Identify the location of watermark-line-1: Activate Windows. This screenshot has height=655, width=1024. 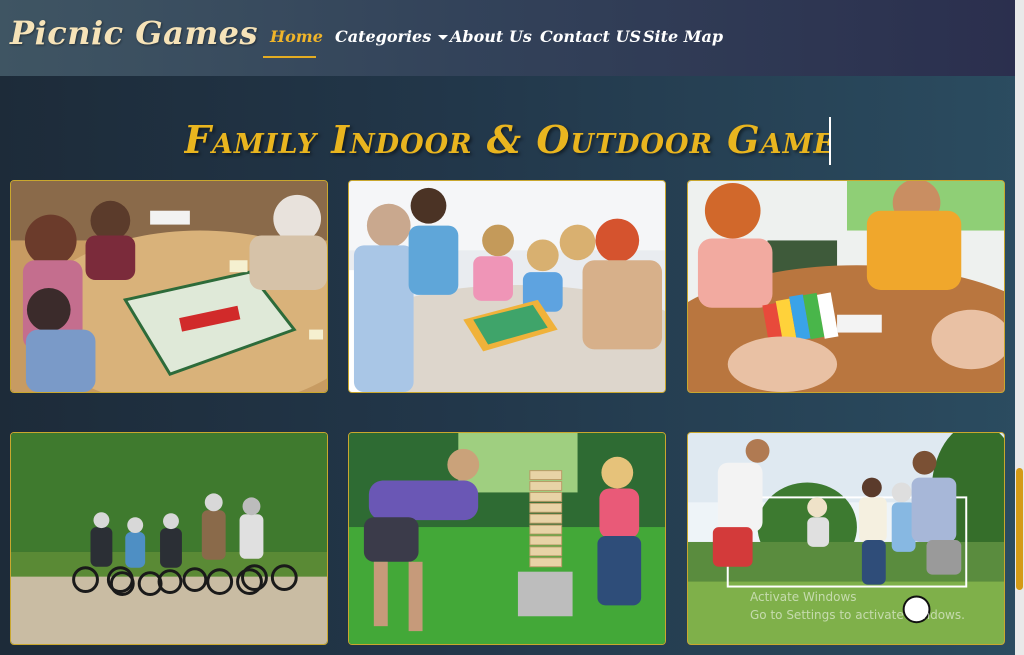
(803, 597).